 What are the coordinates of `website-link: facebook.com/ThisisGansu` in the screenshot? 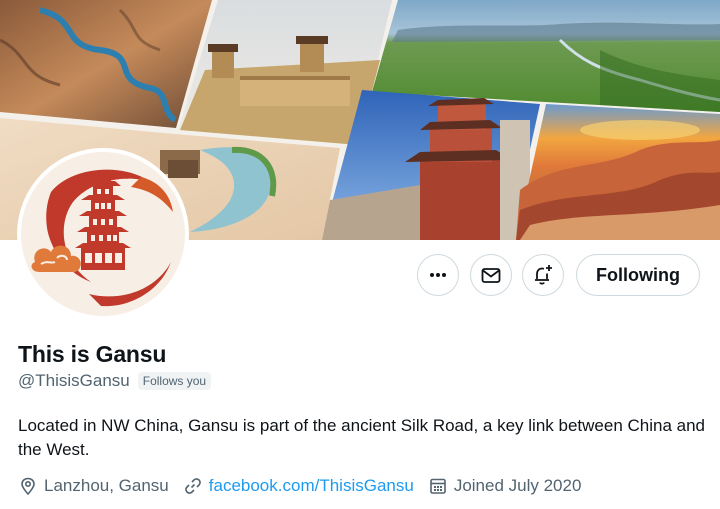 It's located at (311, 486).